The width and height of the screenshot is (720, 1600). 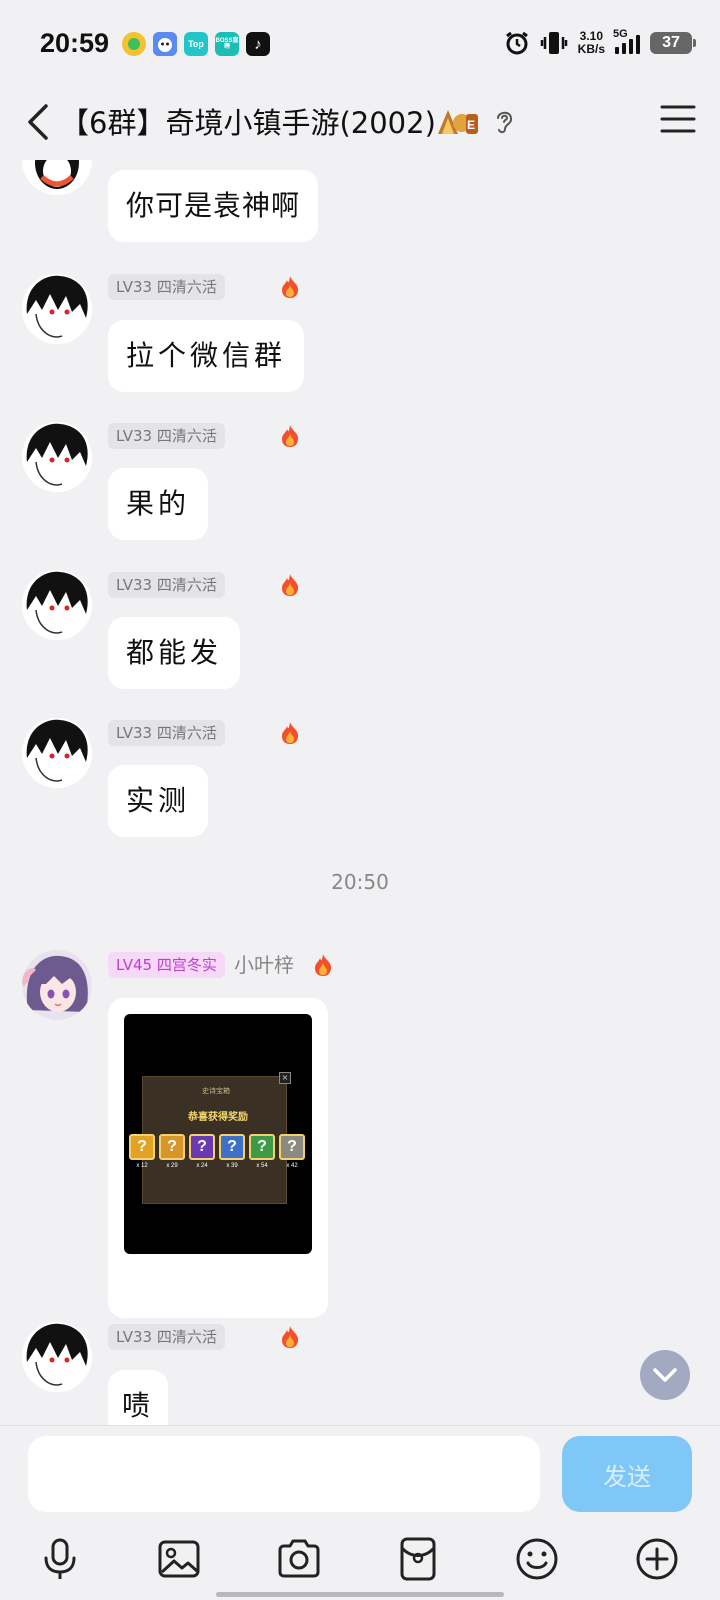 I want to click on emoji-button, so click(x=537, y=1559).